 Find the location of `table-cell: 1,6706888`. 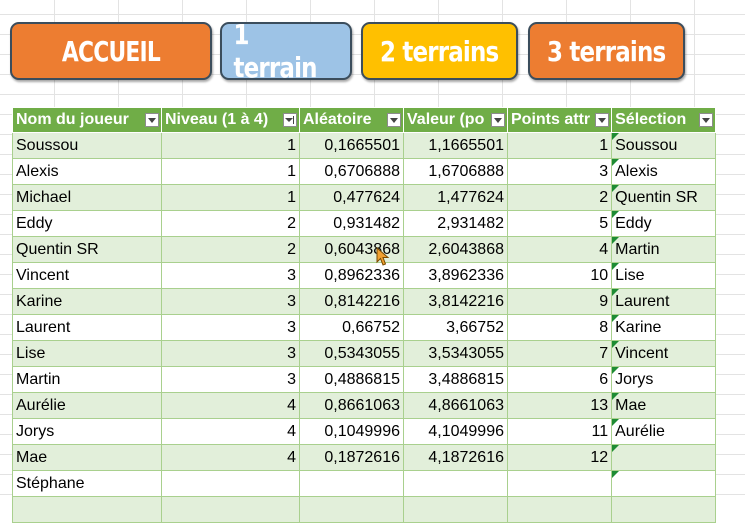

table-cell: 1,6706888 is located at coordinates (455, 171).